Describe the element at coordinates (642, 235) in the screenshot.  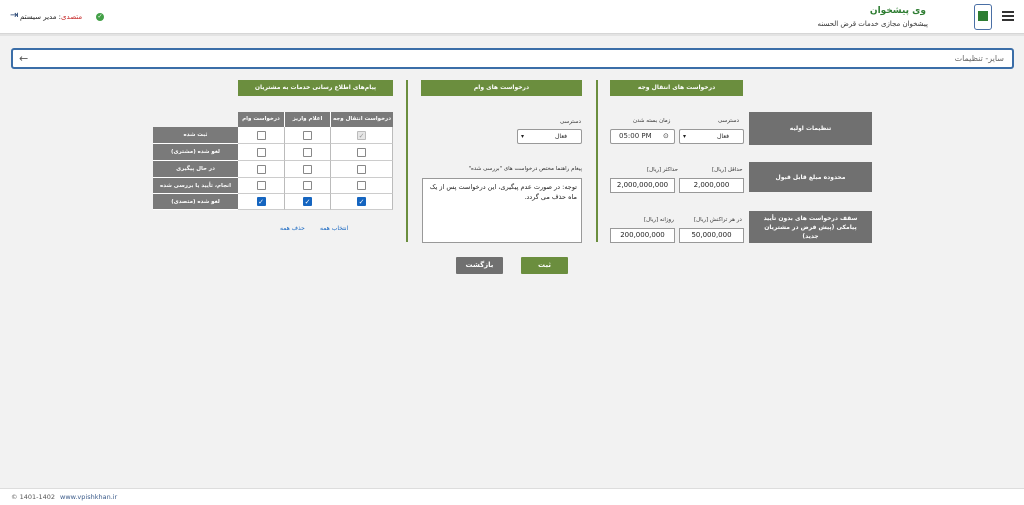
I see `daily-cap-input: 200,000,000` at that location.